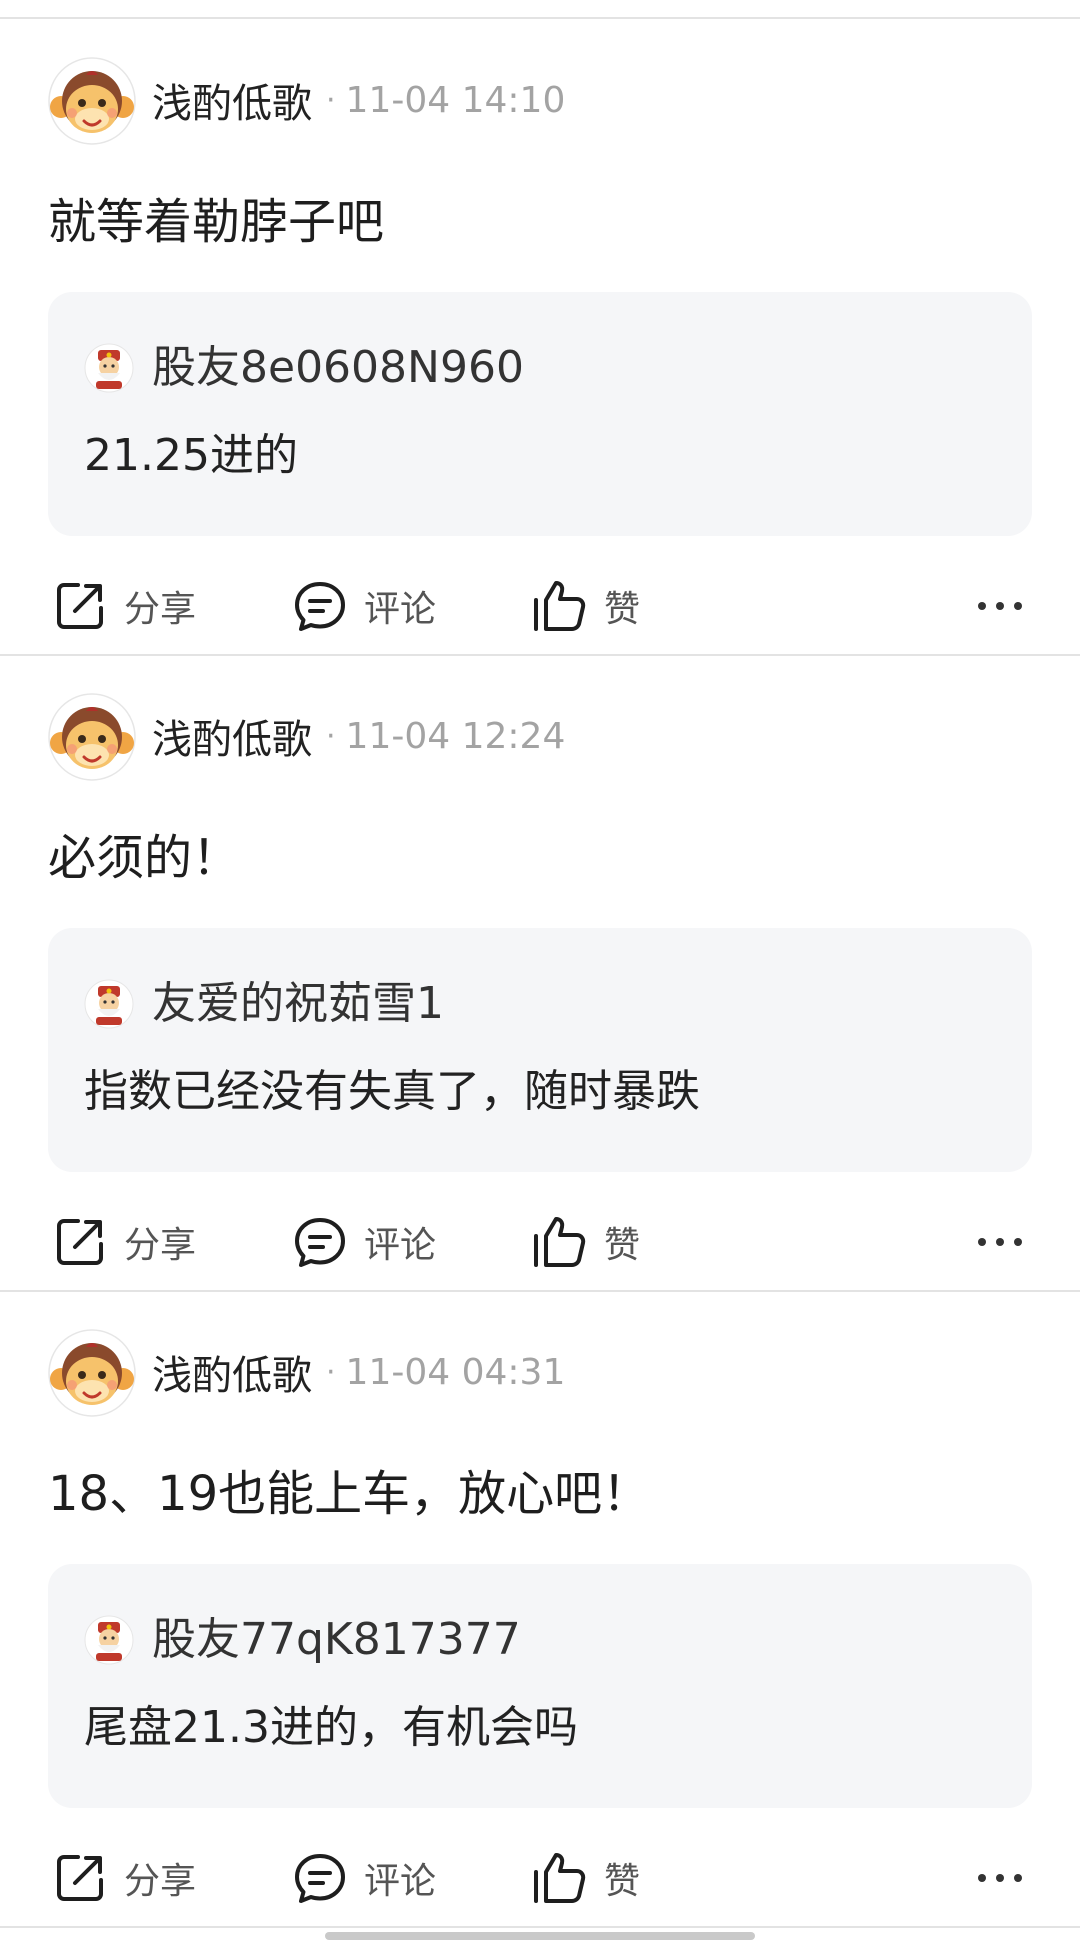 This screenshot has width=1080, height=1944. I want to click on post-content: 18、19也能上车，放心吧！, so click(349, 1494).